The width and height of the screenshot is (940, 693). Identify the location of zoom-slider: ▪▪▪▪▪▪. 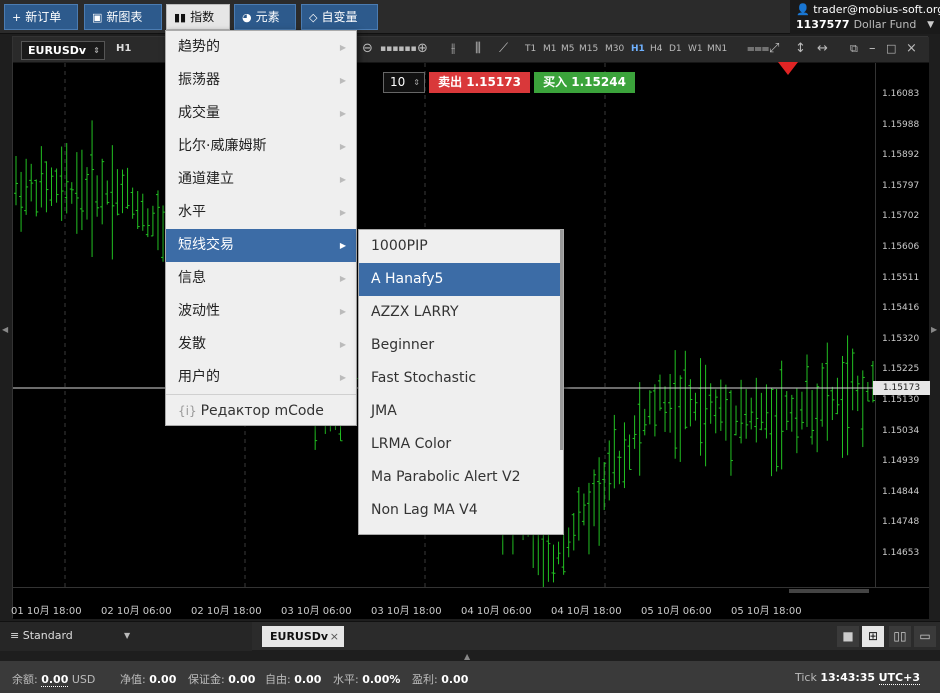
(398, 49).